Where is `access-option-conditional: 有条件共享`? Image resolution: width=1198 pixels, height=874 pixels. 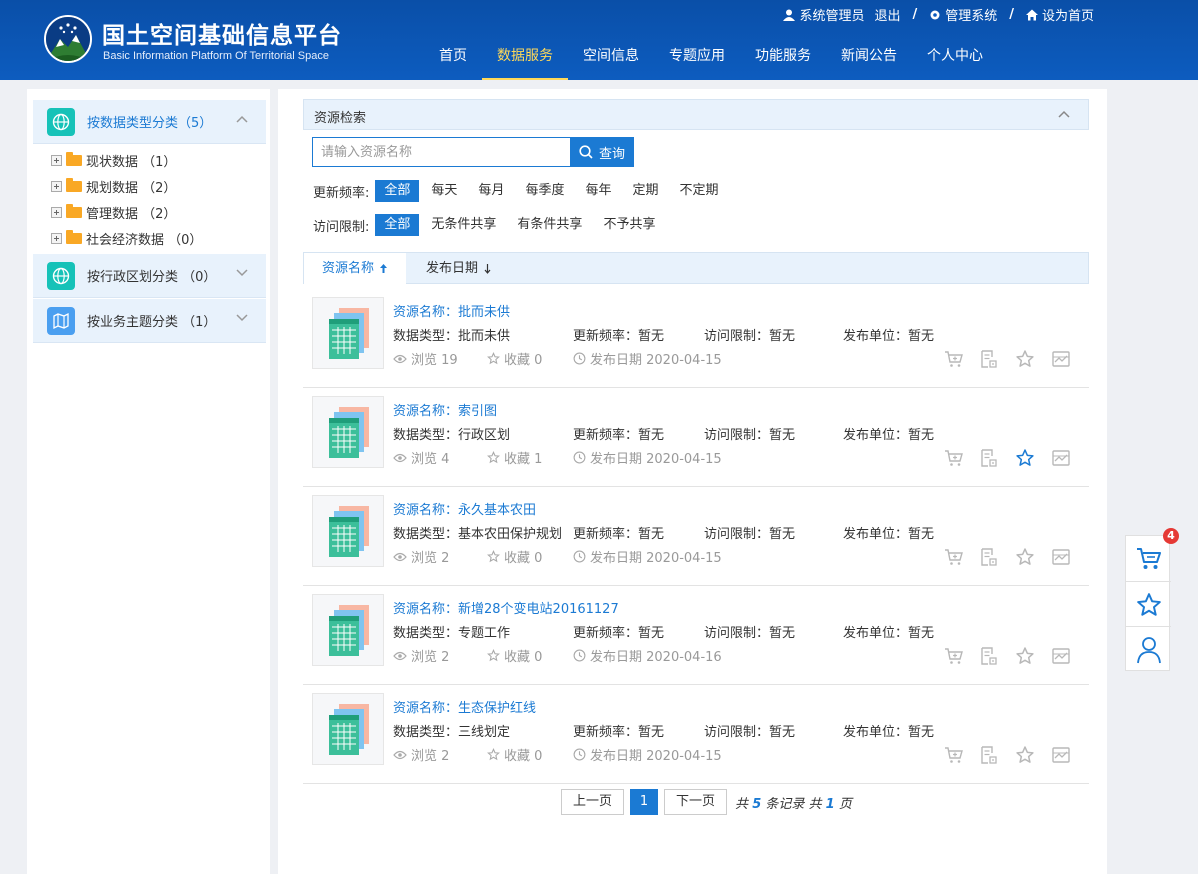
access-option-conditional: 有条件共享 is located at coordinates (549, 225).